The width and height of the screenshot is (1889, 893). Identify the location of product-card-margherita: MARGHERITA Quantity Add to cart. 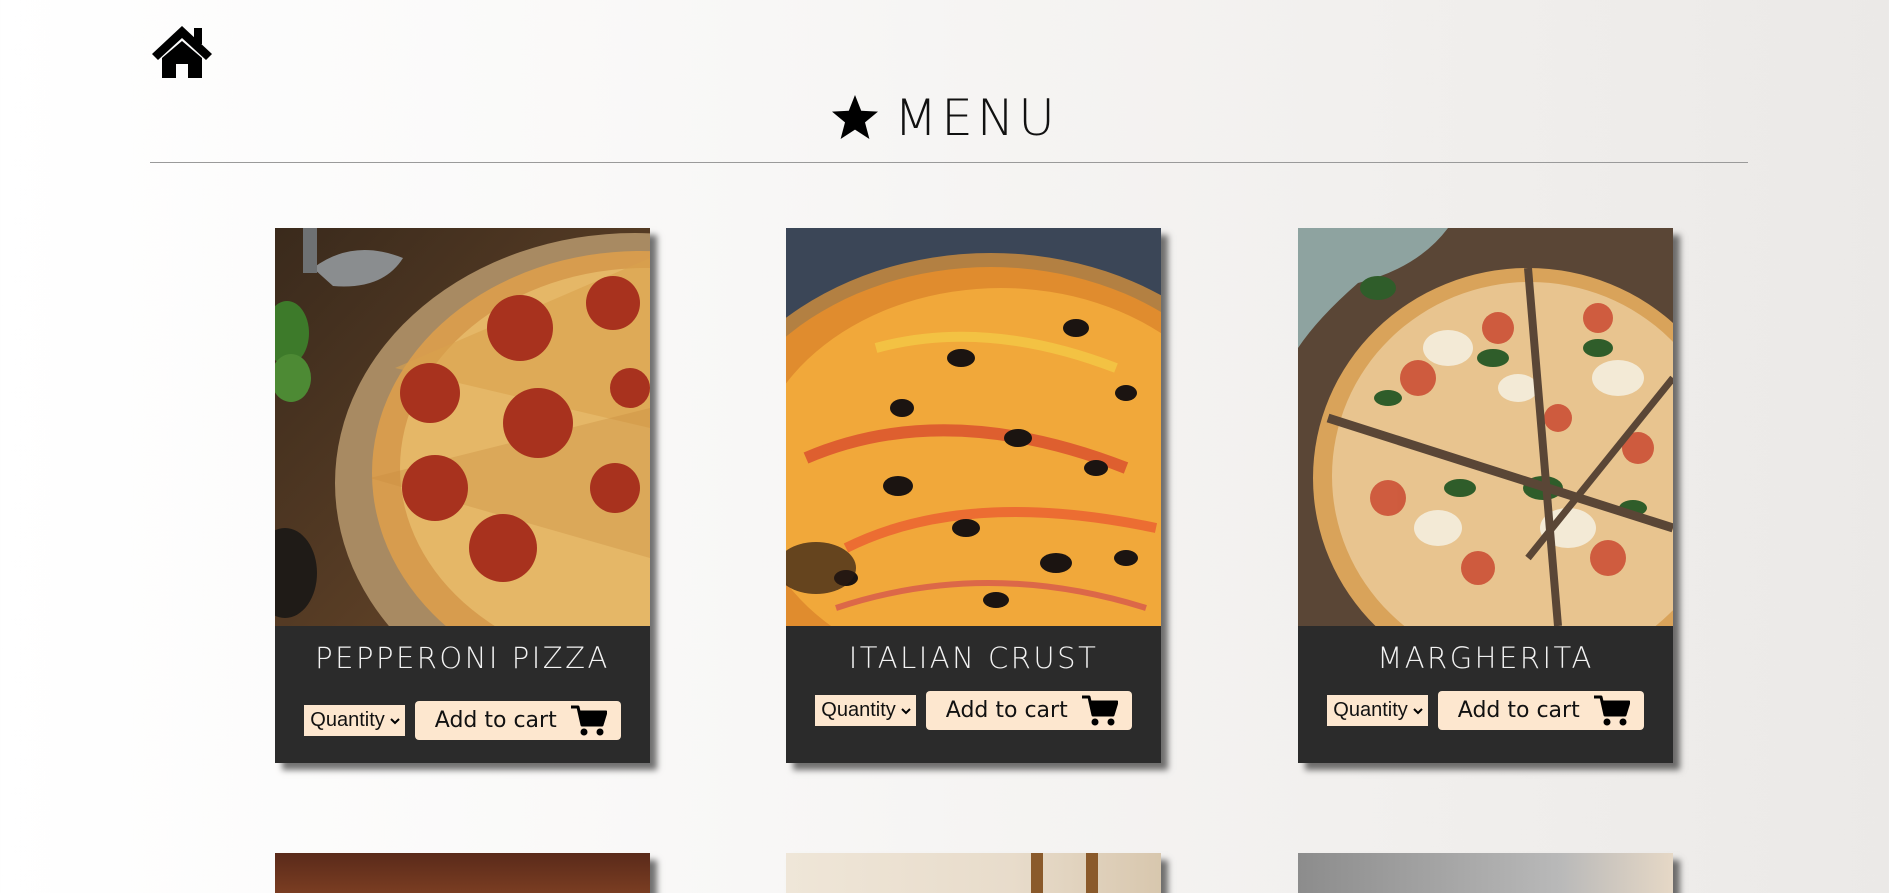
(1485, 495).